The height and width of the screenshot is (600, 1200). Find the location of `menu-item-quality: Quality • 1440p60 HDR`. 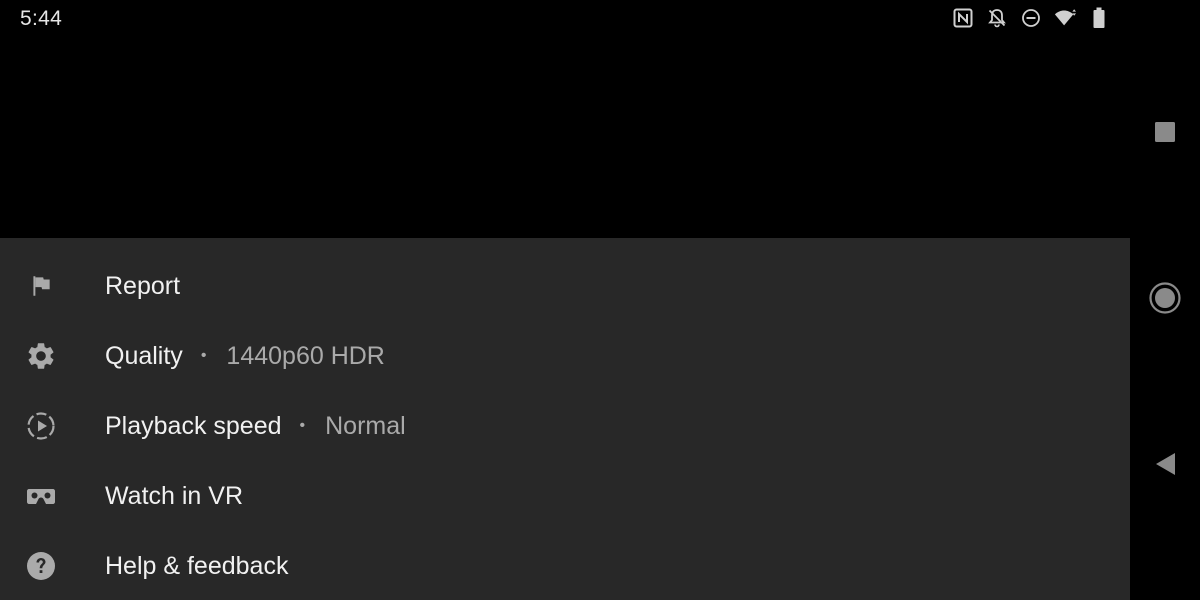

menu-item-quality: Quality • 1440p60 HDR is located at coordinates (565, 356).